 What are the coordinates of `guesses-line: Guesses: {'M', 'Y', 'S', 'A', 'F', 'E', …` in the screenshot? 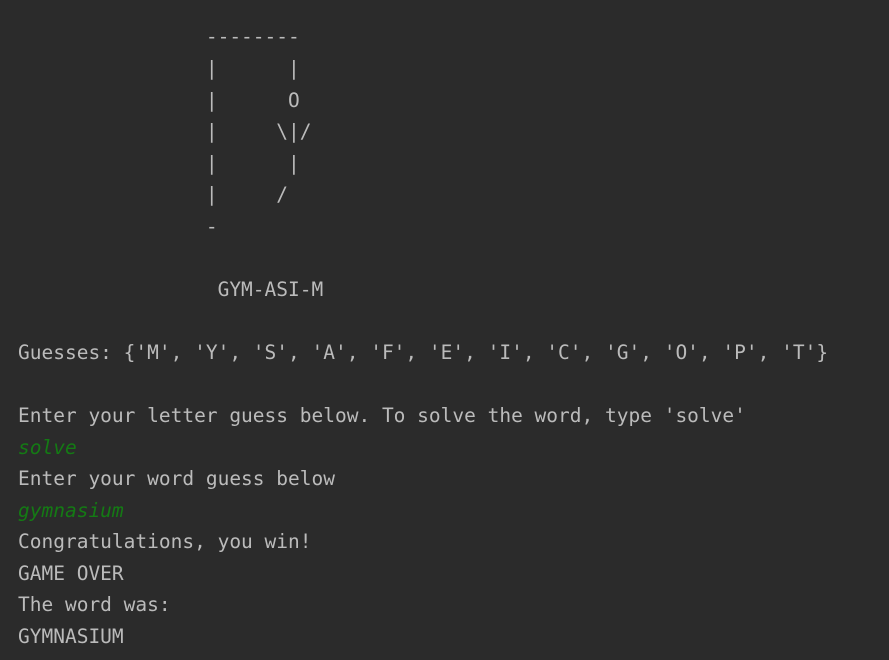 It's located at (423, 352).